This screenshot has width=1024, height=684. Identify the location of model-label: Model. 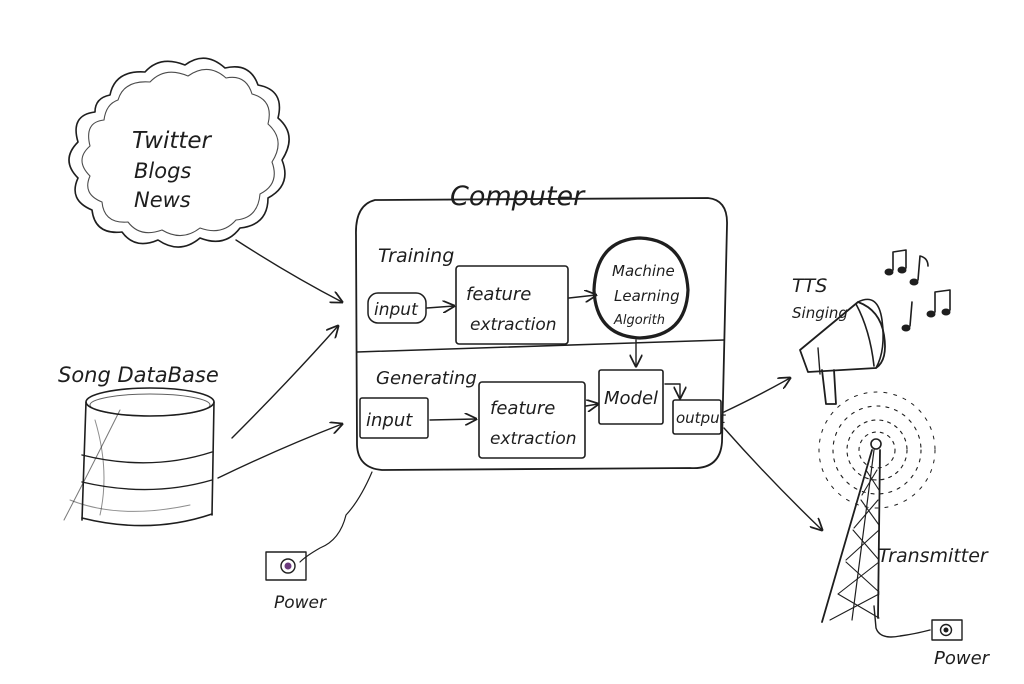
(631, 398).